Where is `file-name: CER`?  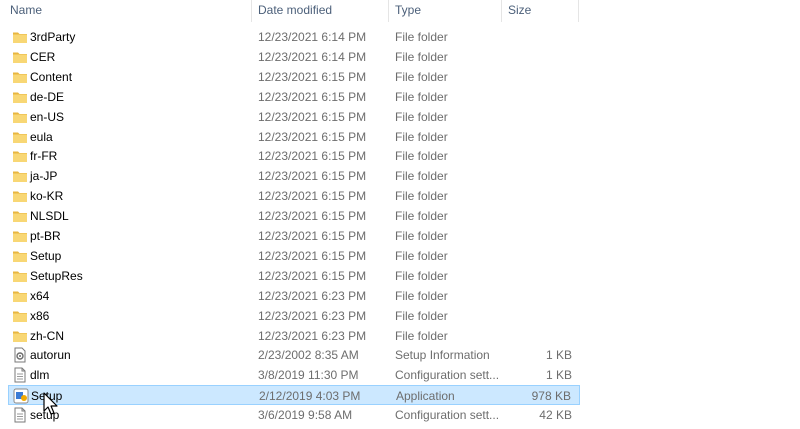
file-name: CER is located at coordinates (43, 56).